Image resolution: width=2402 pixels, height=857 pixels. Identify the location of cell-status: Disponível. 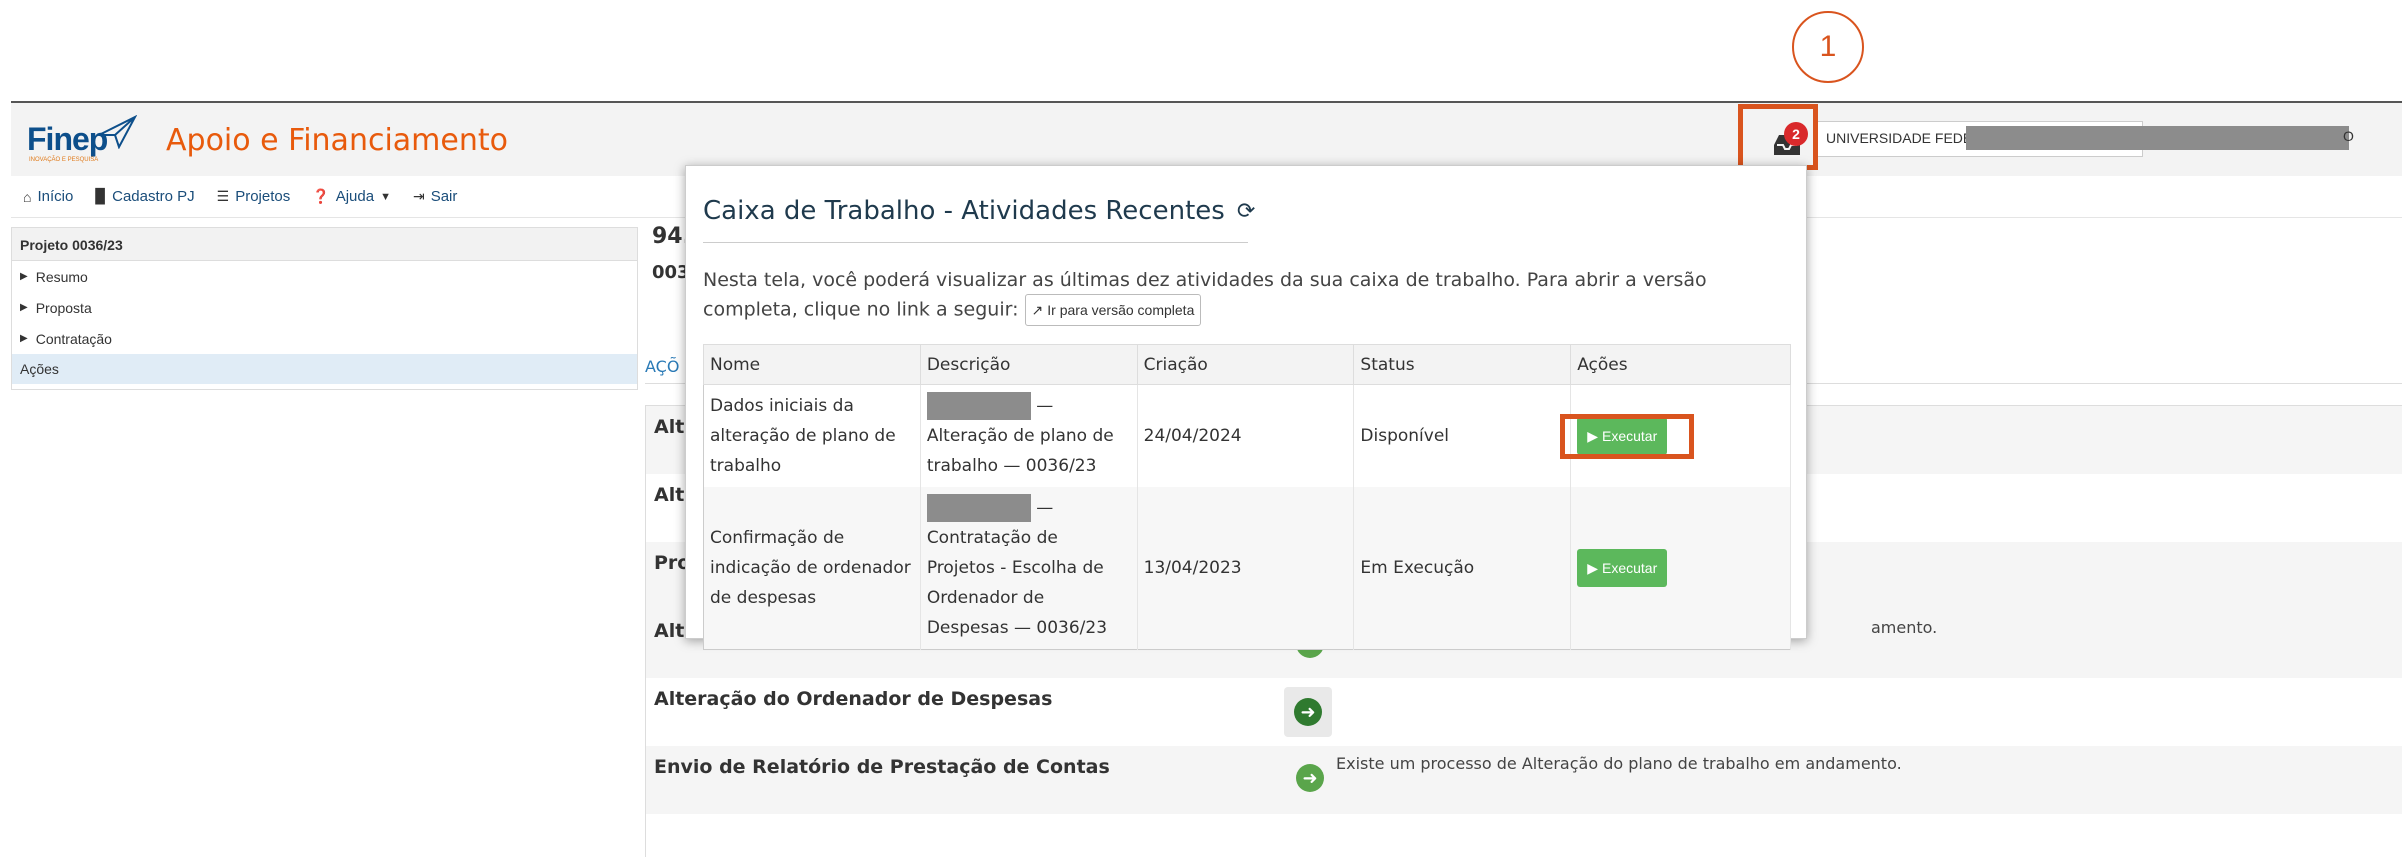
(1462, 435).